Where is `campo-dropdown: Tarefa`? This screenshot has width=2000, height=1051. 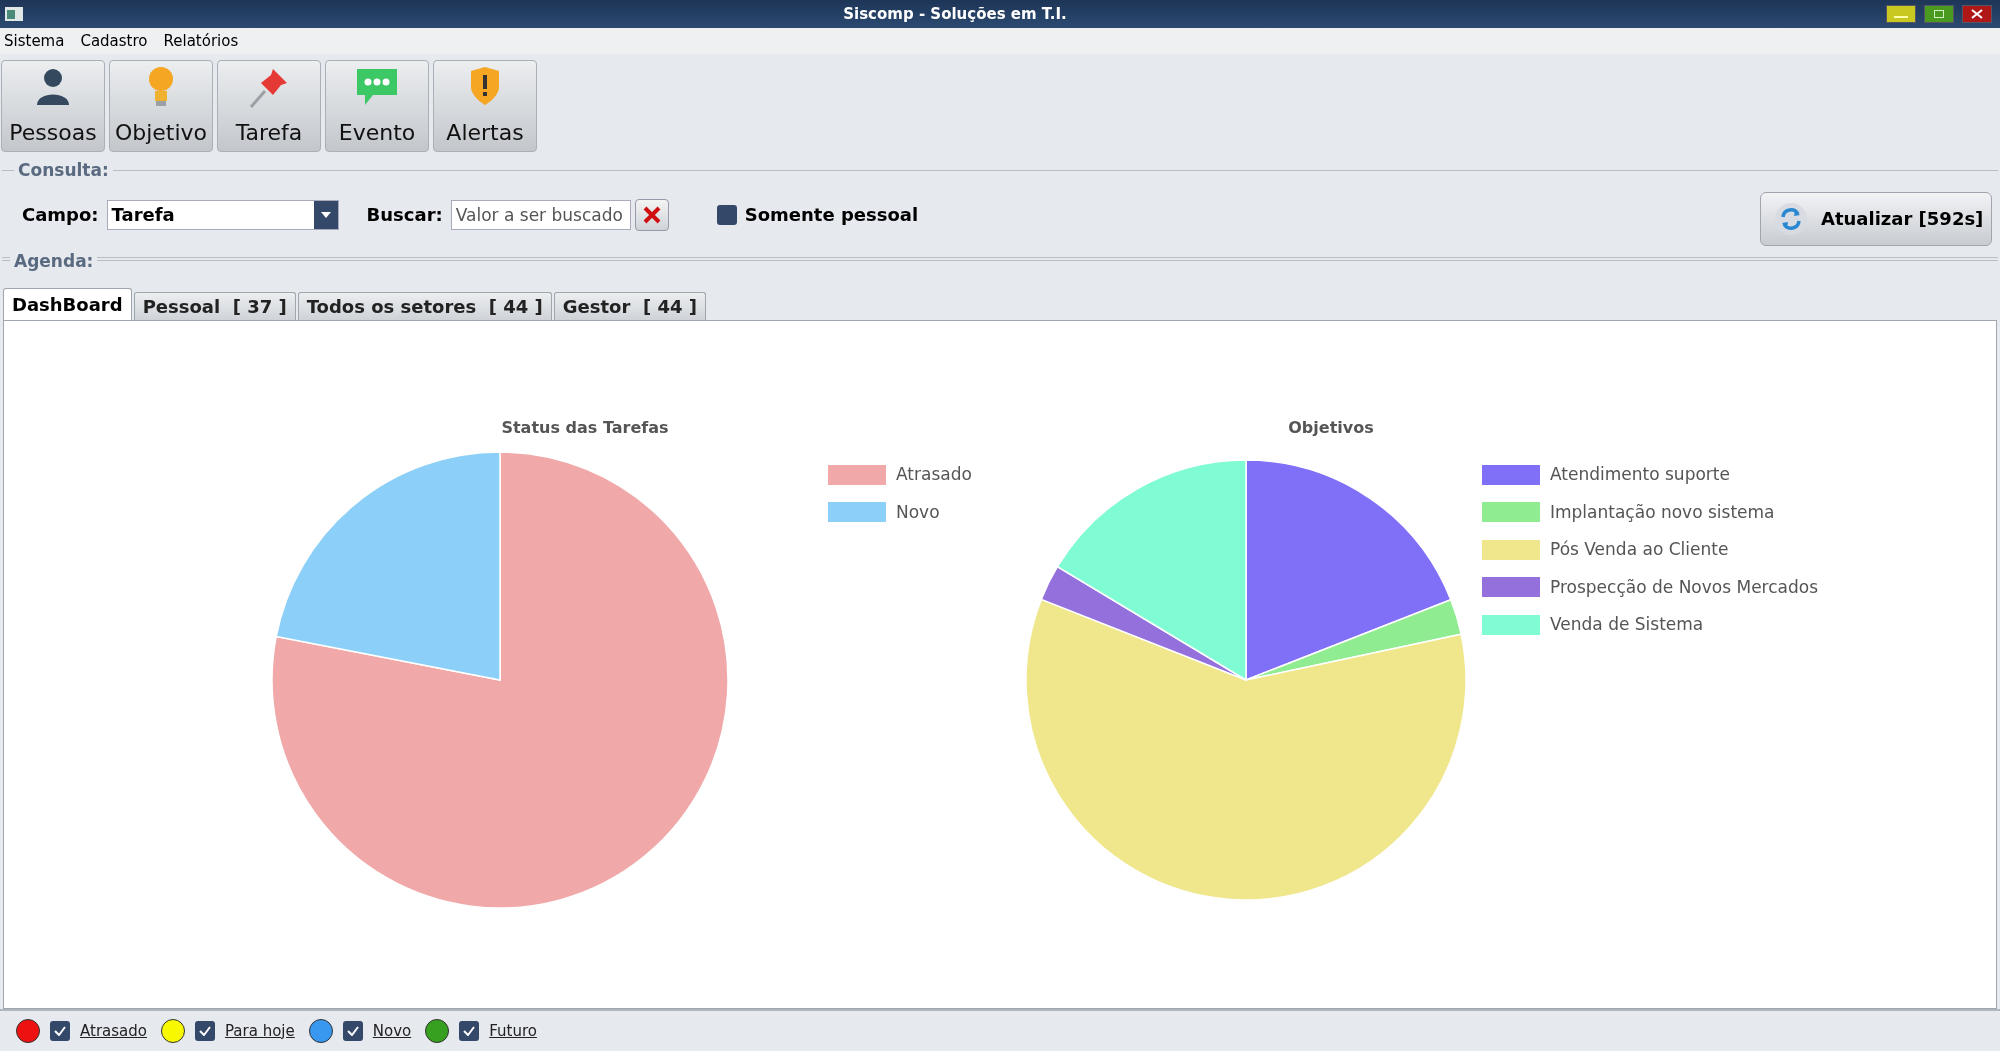 campo-dropdown: Tarefa is located at coordinates (222, 214).